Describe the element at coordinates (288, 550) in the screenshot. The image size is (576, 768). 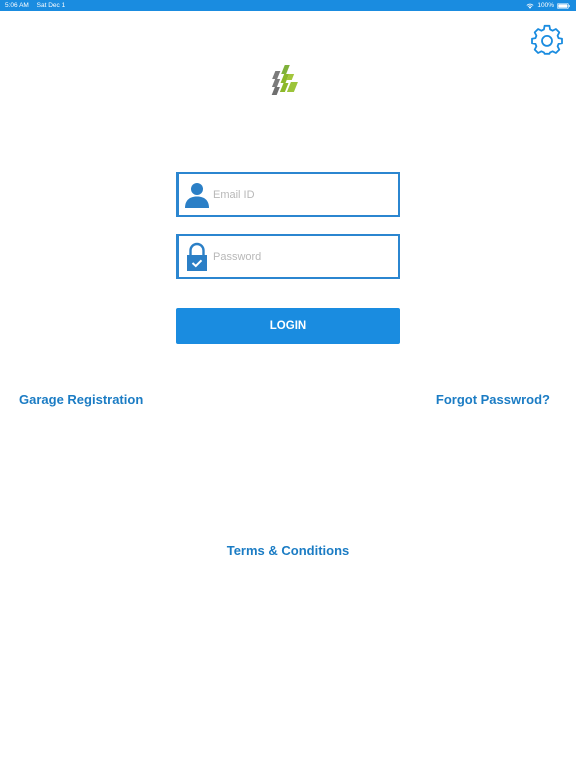
I see `terms-conditions-link: Terms & Conditions` at that location.